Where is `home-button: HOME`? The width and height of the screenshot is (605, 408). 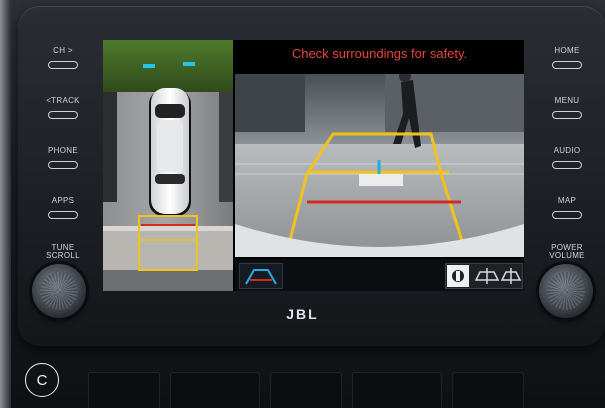
home-button: HOME is located at coordinates (567, 57).